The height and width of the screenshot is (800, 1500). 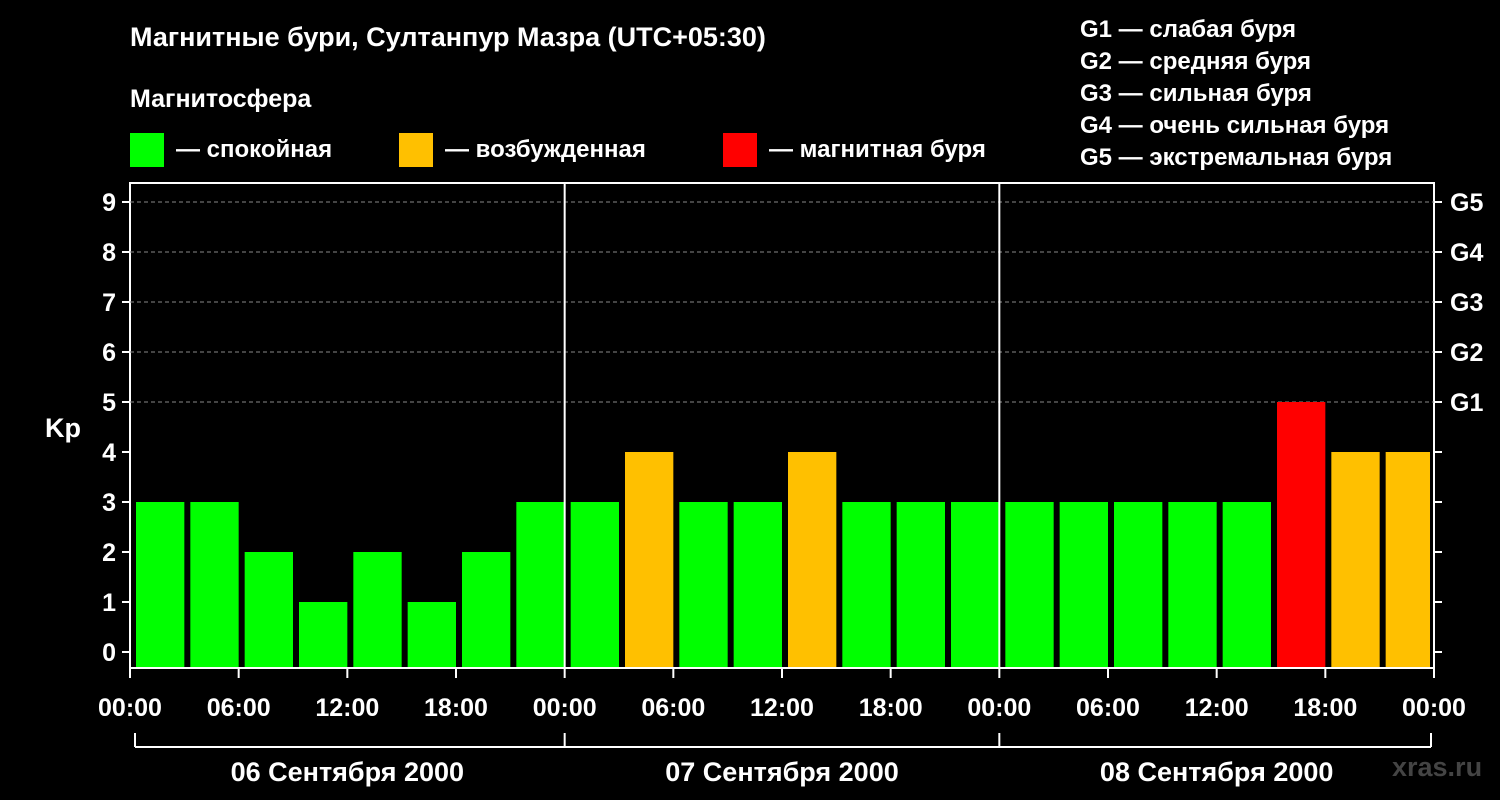 I want to click on y-tick-label: 5, so click(x=109, y=403).